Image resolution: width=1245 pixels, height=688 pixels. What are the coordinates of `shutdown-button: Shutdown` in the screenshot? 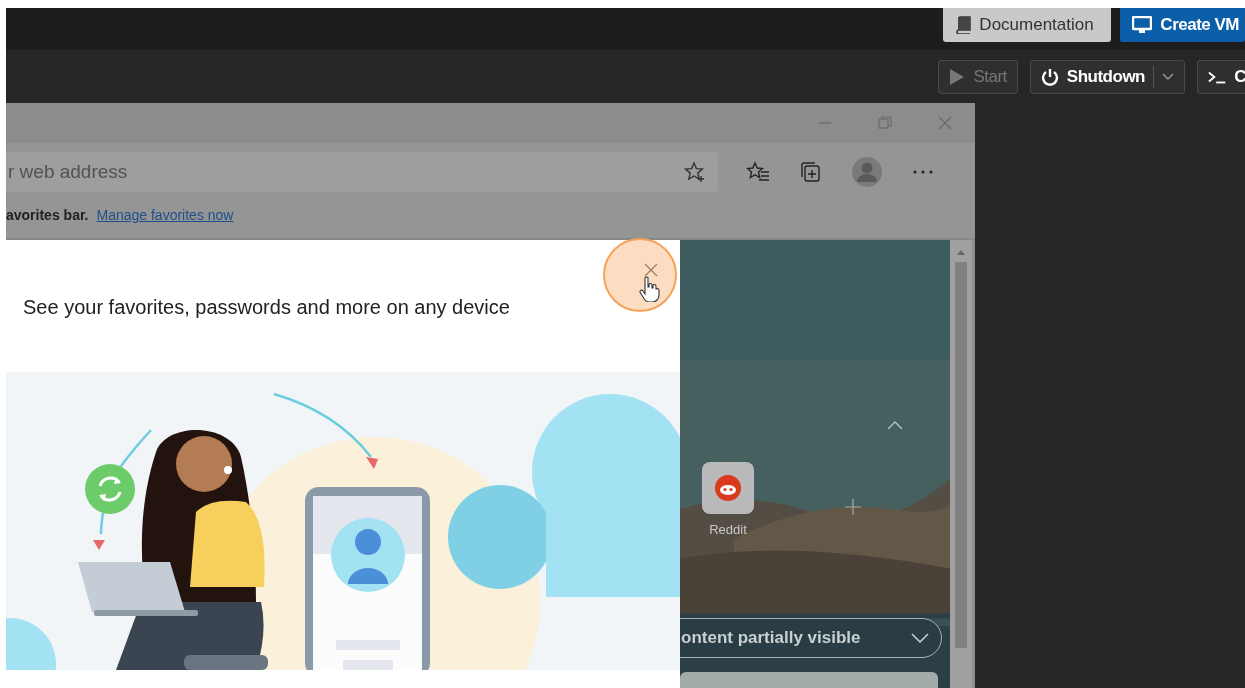 It's located at (1107, 76).